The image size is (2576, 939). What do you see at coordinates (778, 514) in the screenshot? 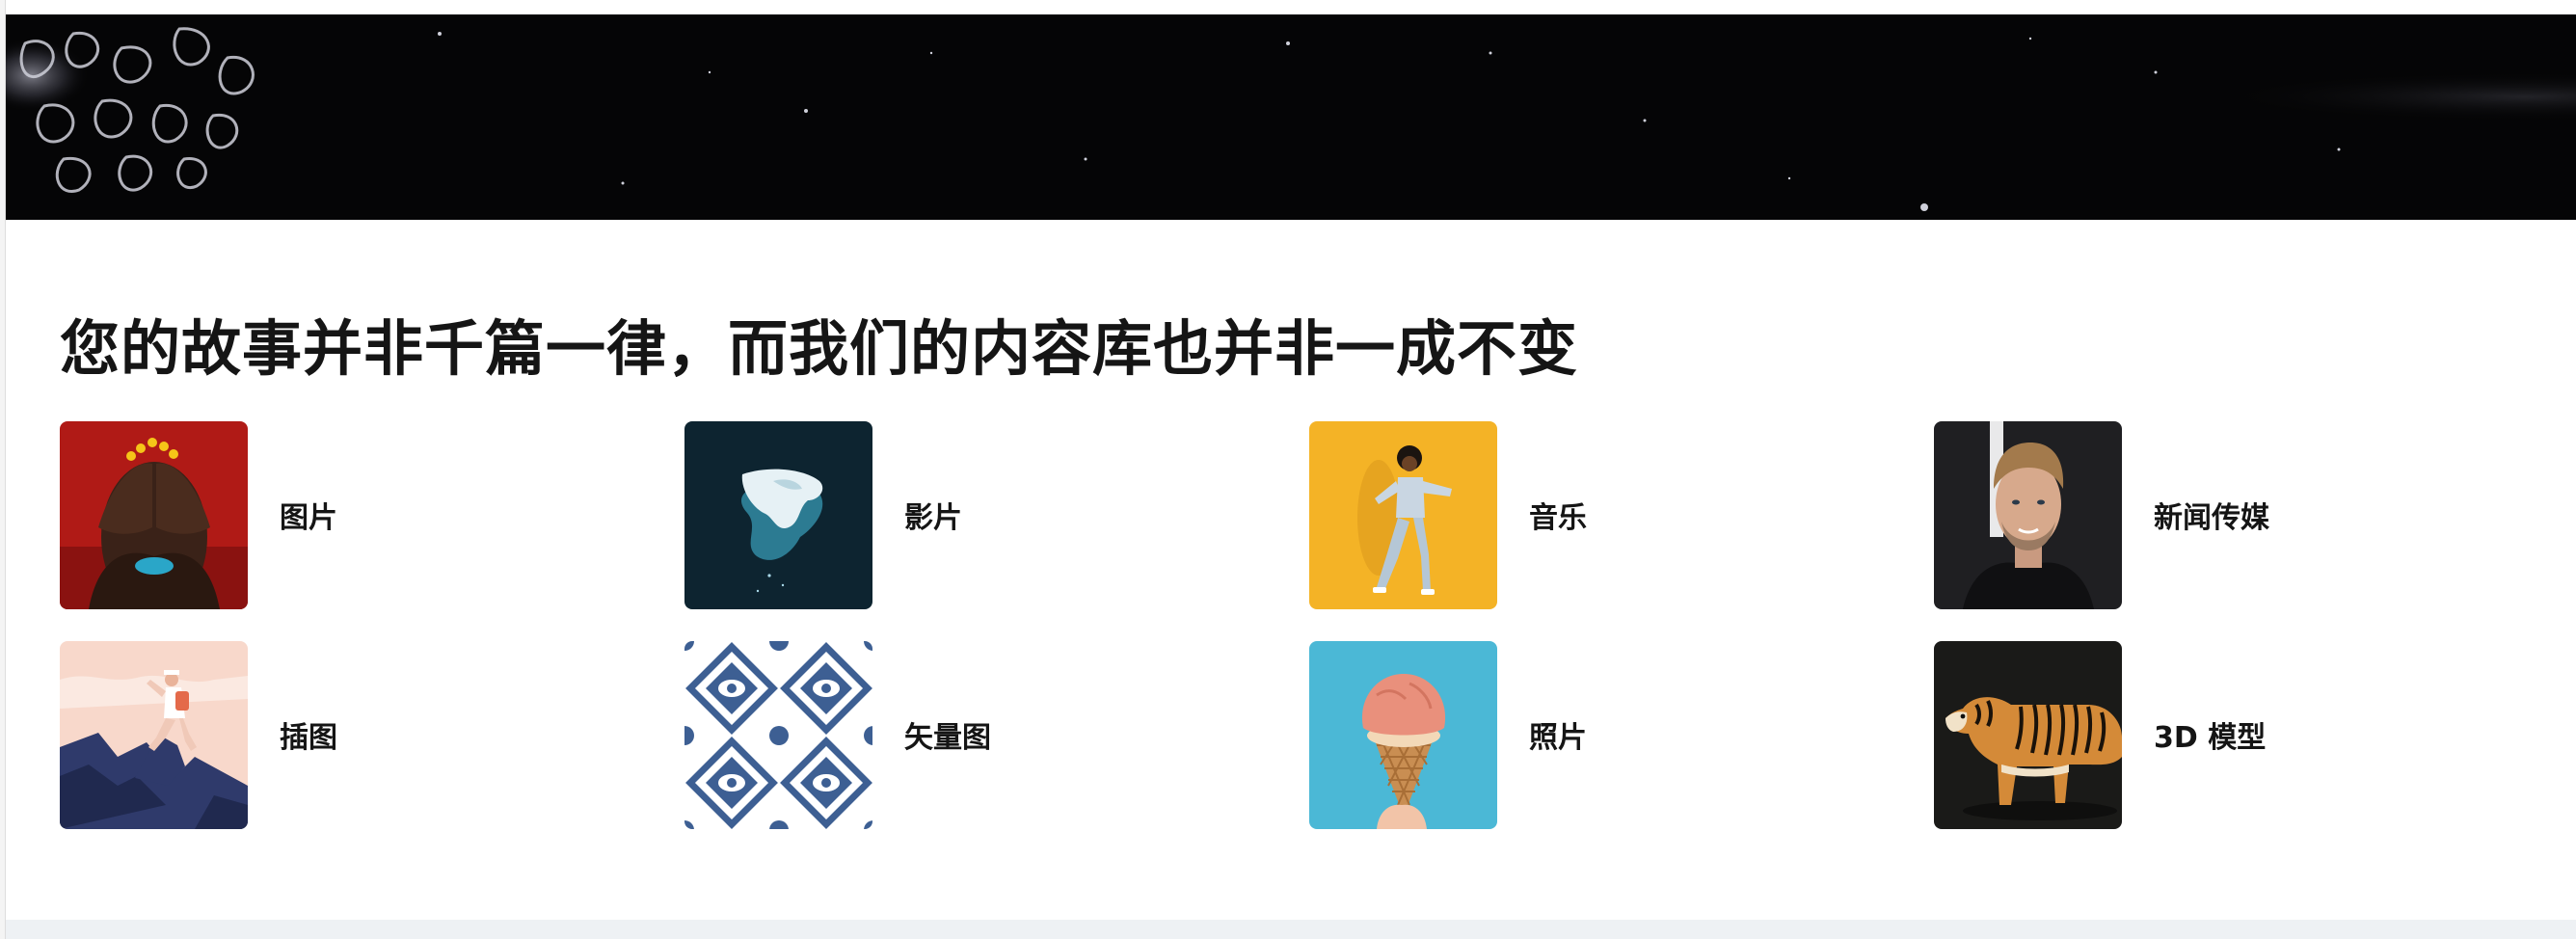
I see `iceberg-aerial-image` at bounding box center [778, 514].